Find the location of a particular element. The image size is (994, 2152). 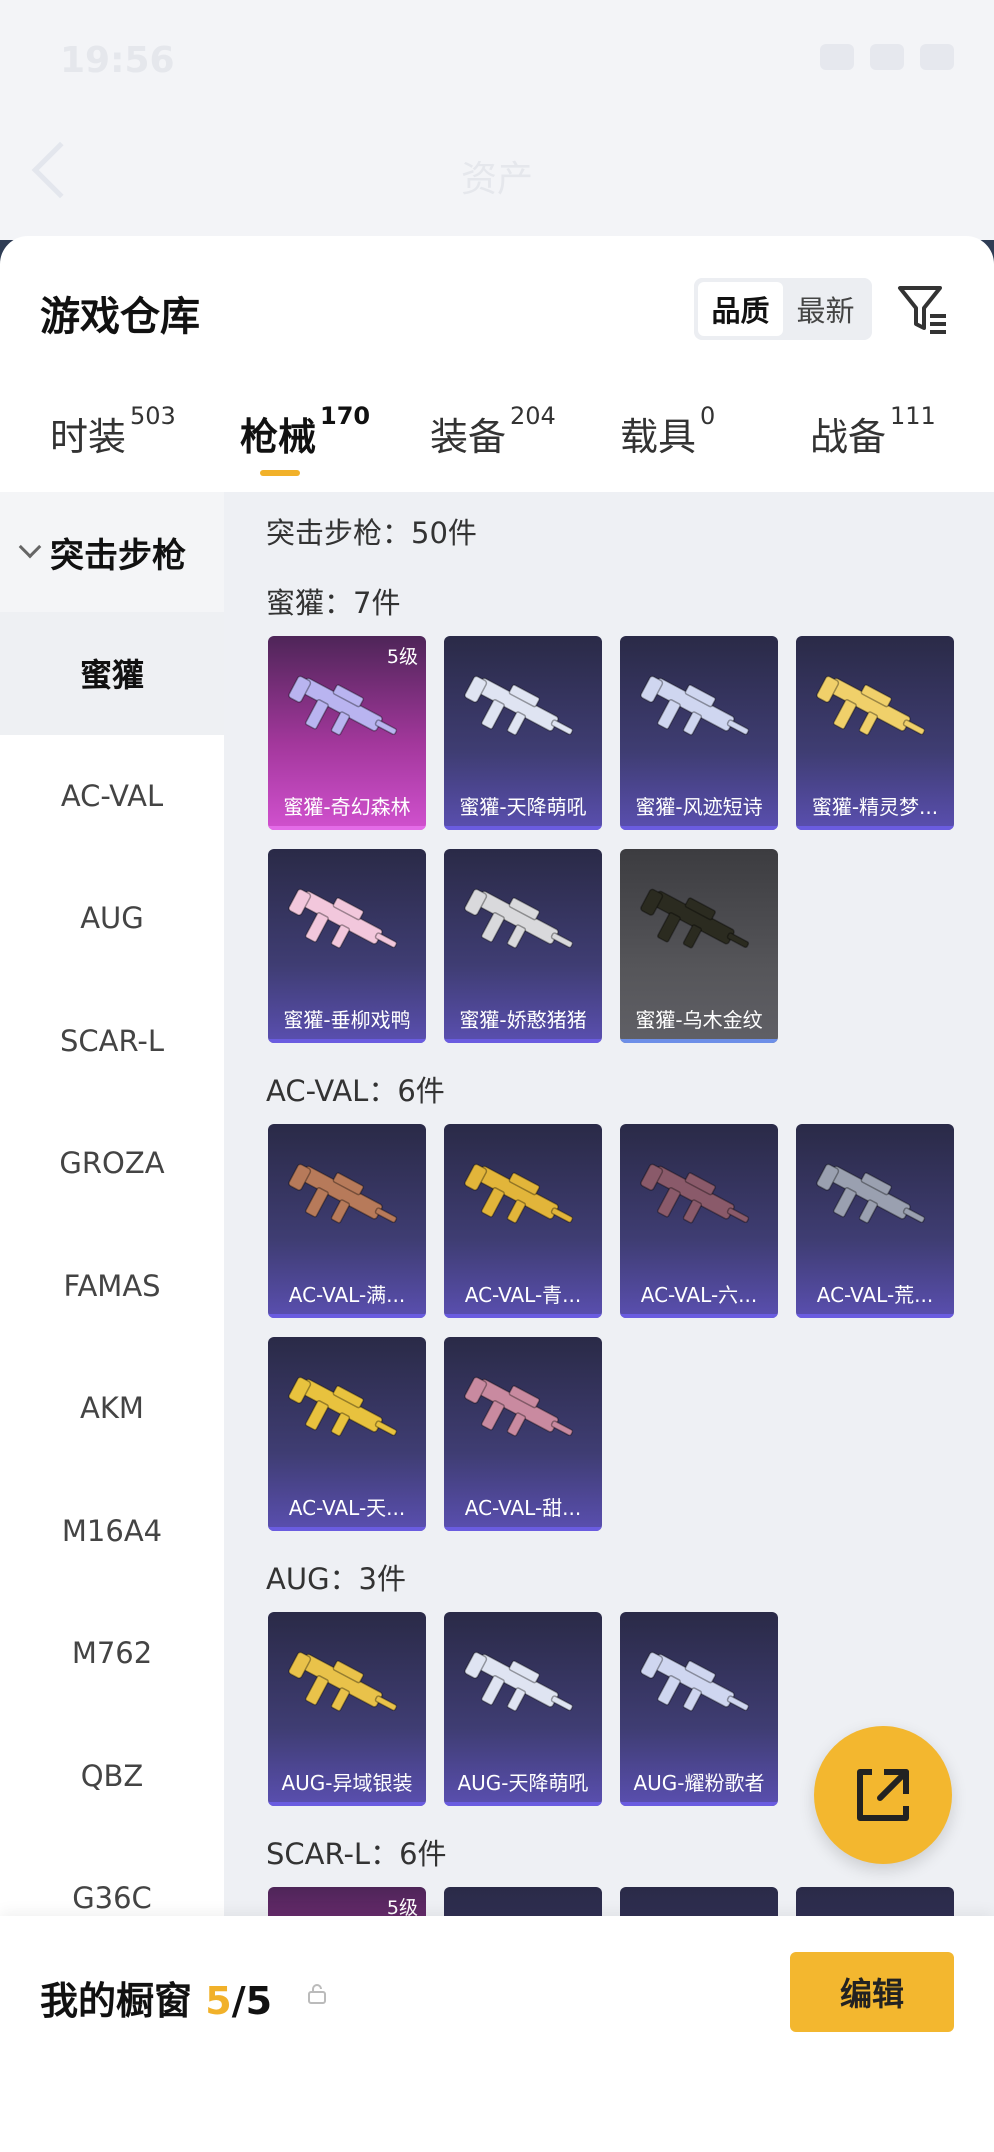

tab-equipment: 装备 204 is located at coordinates (493, 431).